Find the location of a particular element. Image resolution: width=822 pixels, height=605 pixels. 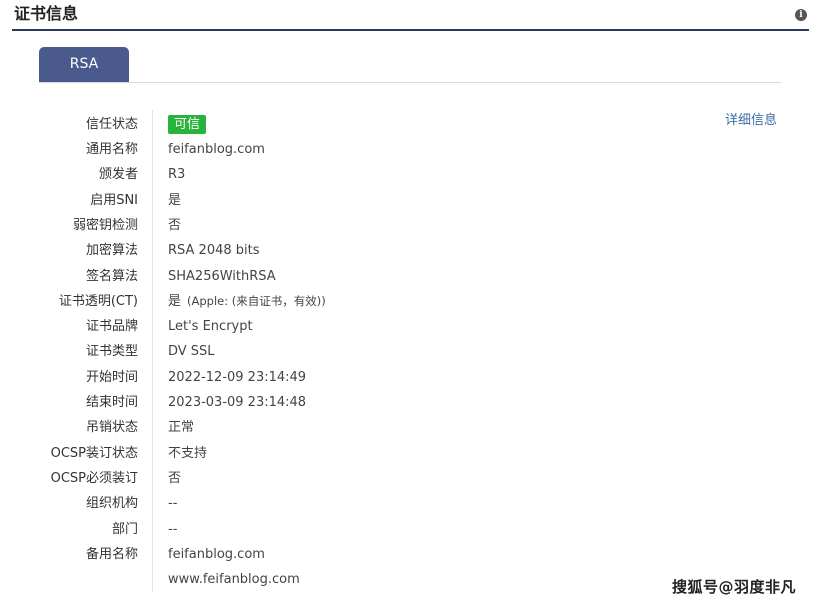

field-label: 签名算法 is located at coordinates (111, 276).